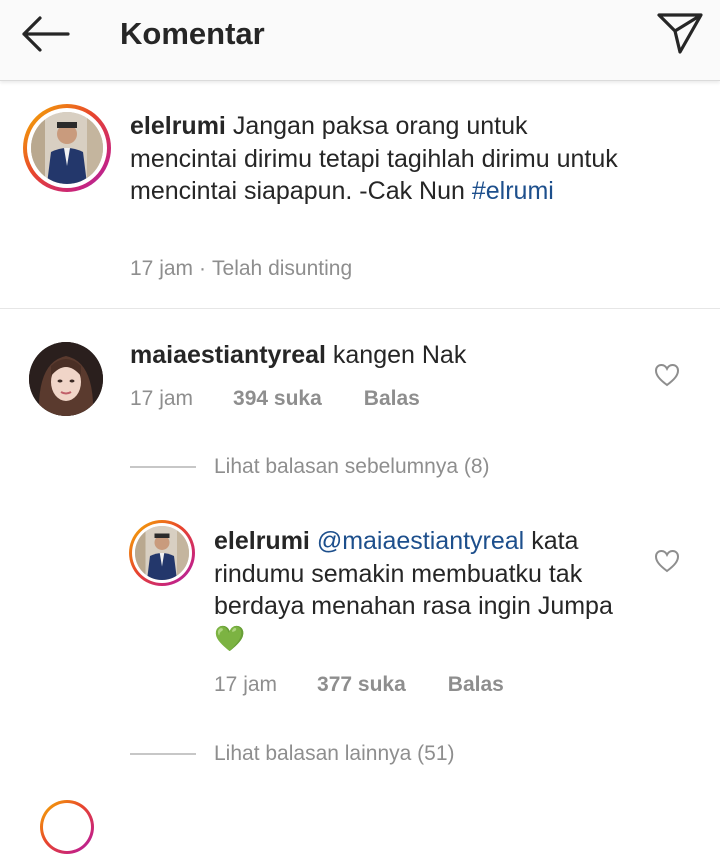  I want to click on reply-likes: 377 suka, so click(361, 685).